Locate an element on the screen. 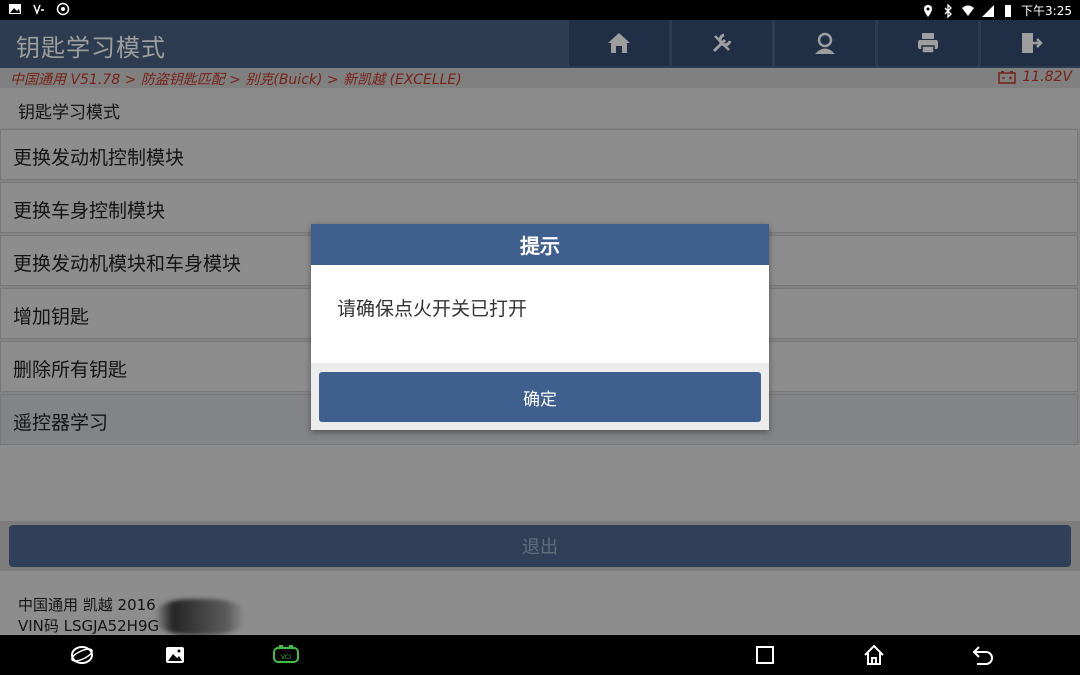 The height and width of the screenshot is (675, 1080). browser-icon is located at coordinates (82, 655).